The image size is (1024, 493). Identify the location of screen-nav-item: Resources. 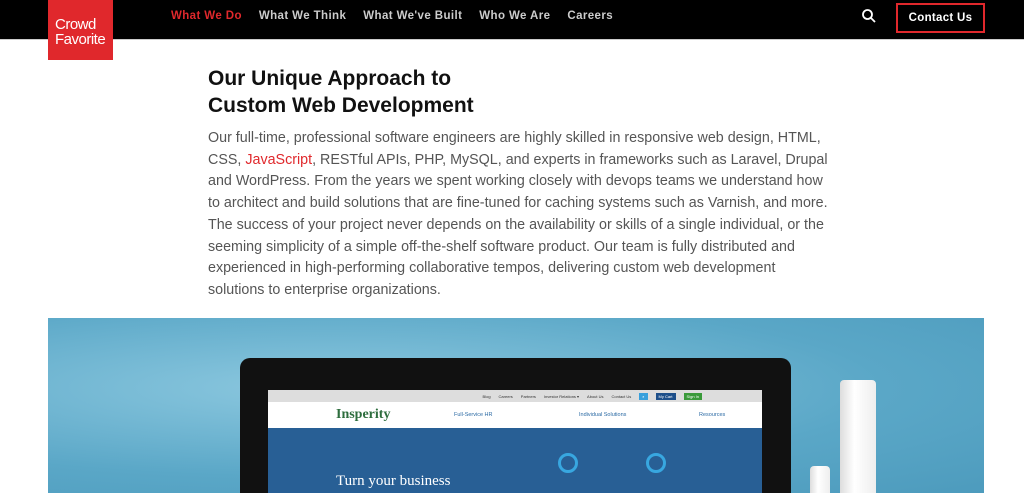
(712, 415).